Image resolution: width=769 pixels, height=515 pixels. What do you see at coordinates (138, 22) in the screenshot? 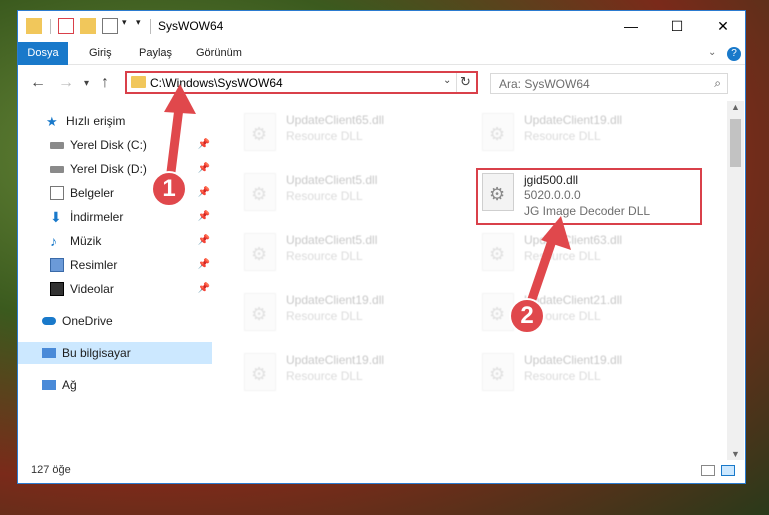
I see `customize-toolbar-icon: ▾` at bounding box center [138, 22].